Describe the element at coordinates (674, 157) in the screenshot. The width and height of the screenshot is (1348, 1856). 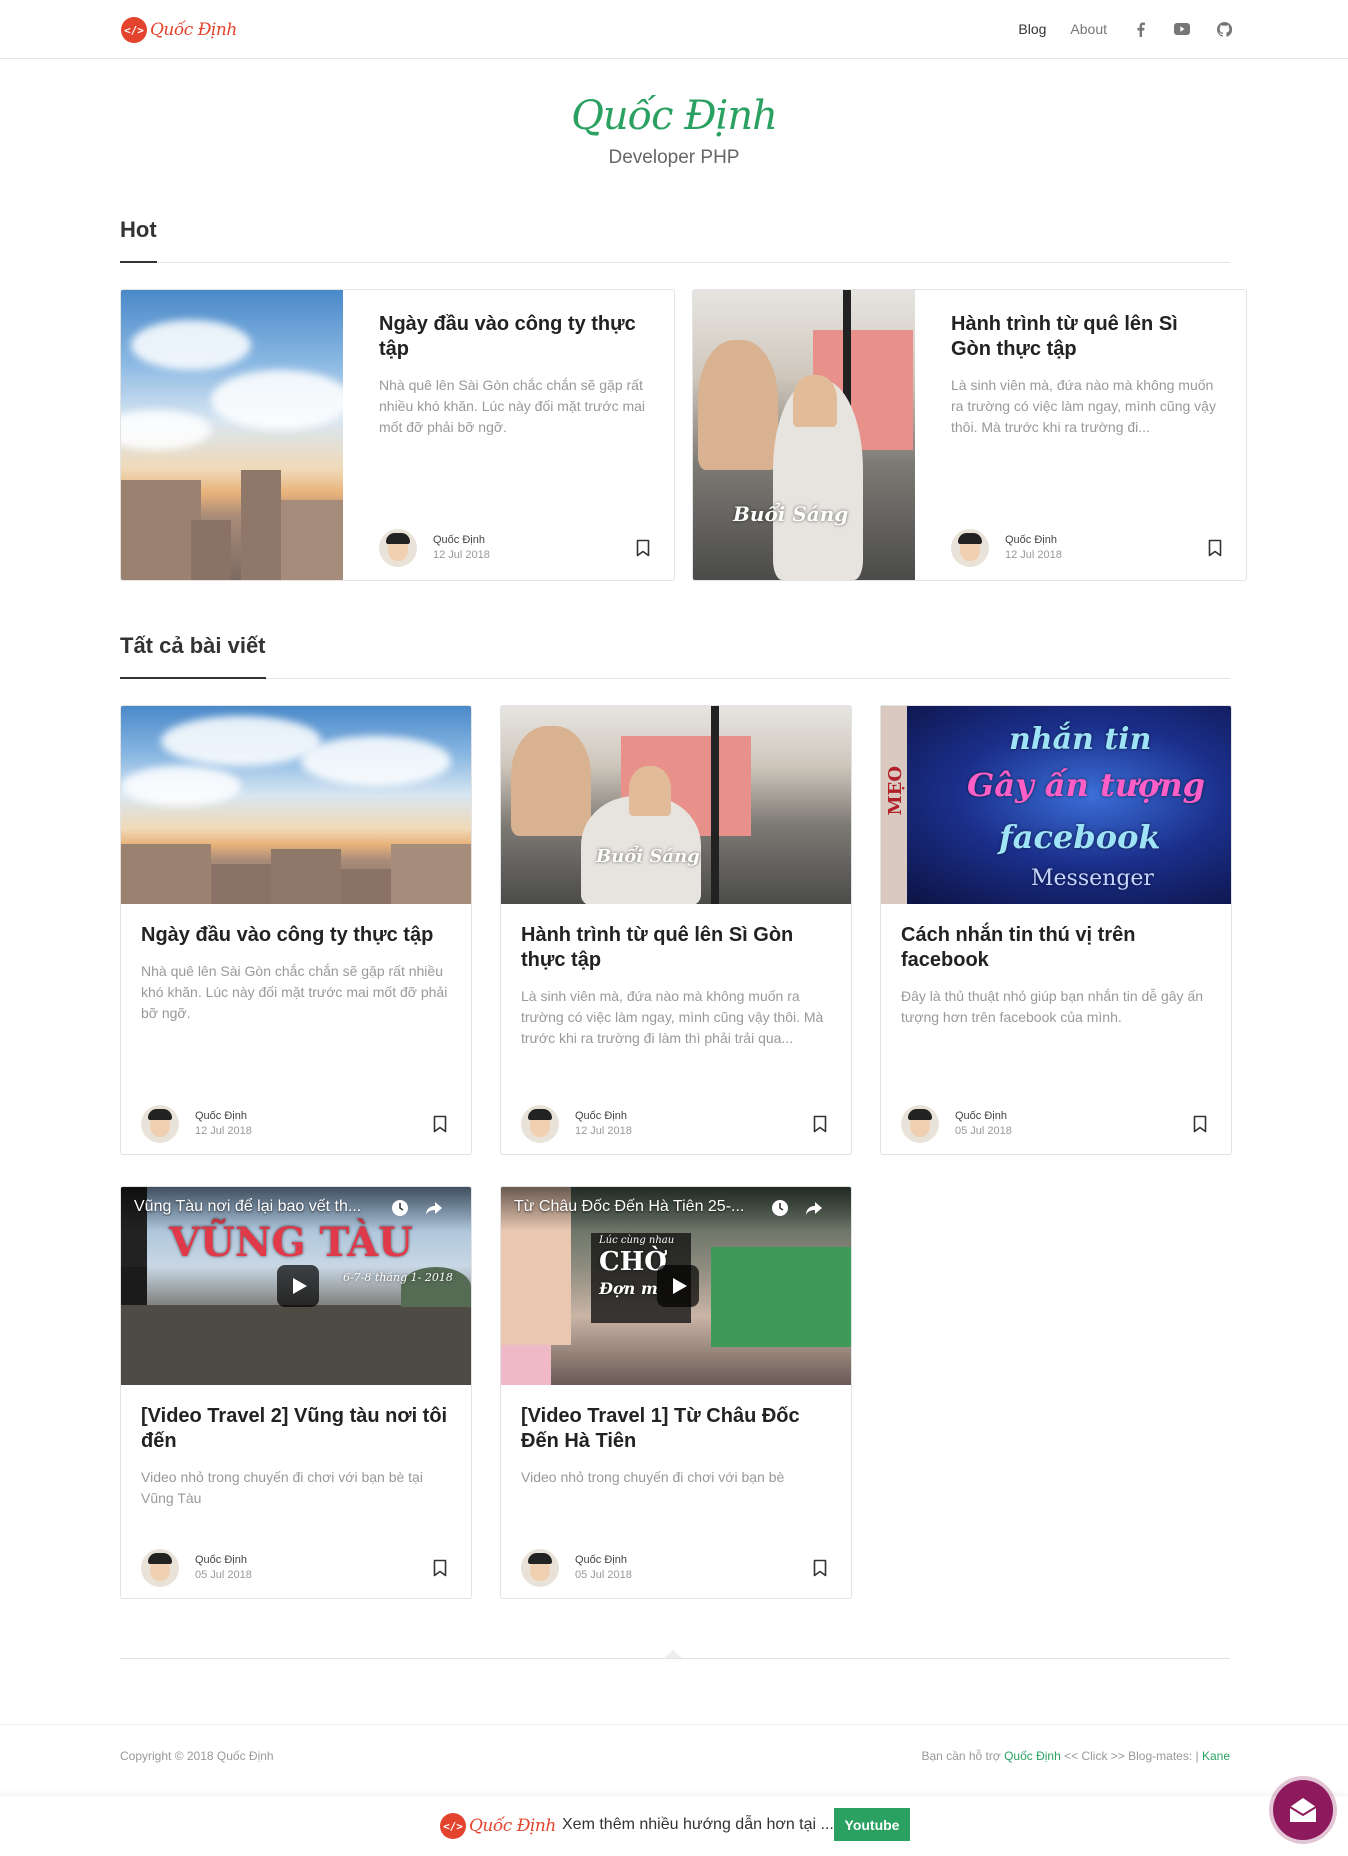
I see `hero-subtitle: Developer PHP` at that location.